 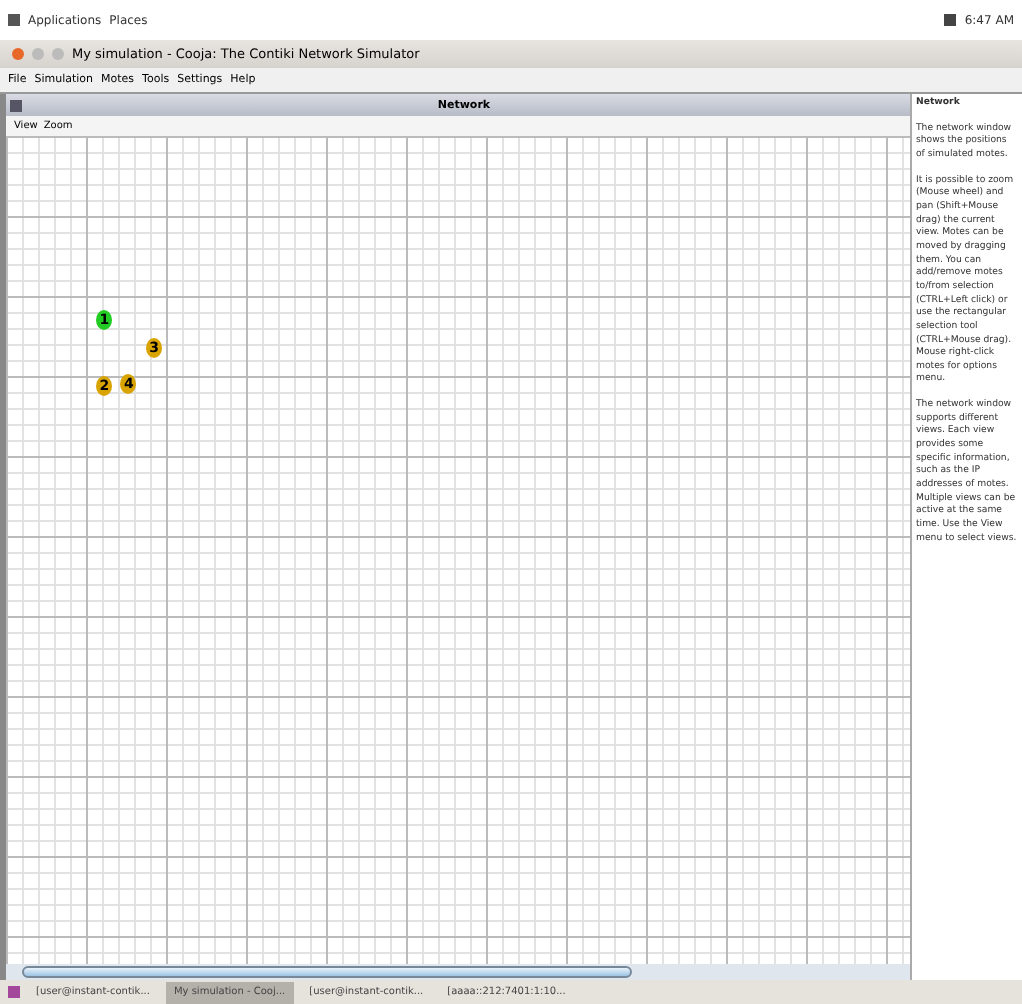 What do you see at coordinates (38, 54) in the screenshot?
I see `minimize-button` at bounding box center [38, 54].